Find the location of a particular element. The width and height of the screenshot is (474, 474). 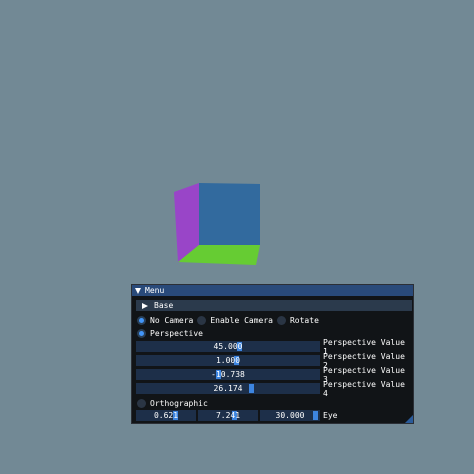

menu-title: Menu is located at coordinates (155, 290).